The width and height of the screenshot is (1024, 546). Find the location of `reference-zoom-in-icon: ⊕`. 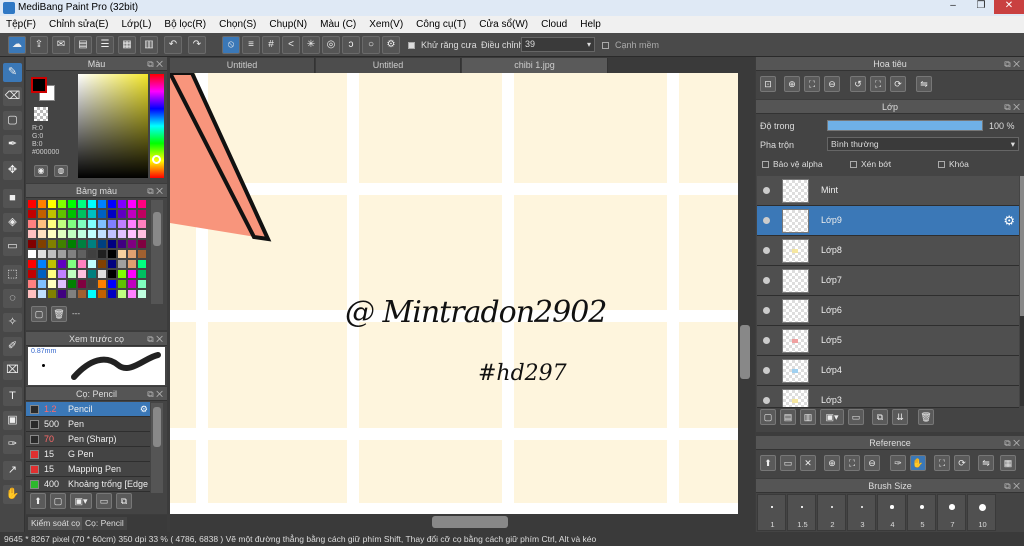

reference-zoom-in-icon: ⊕ is located at coordinates (832, 463).